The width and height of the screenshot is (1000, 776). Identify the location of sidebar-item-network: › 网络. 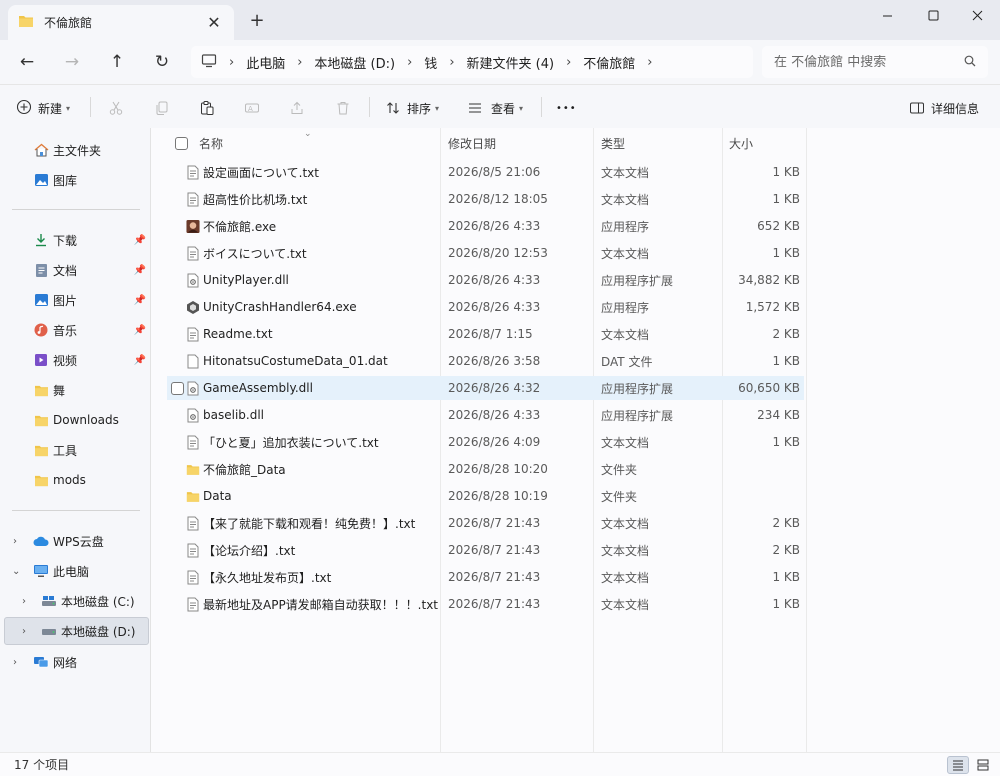
(75, 662).